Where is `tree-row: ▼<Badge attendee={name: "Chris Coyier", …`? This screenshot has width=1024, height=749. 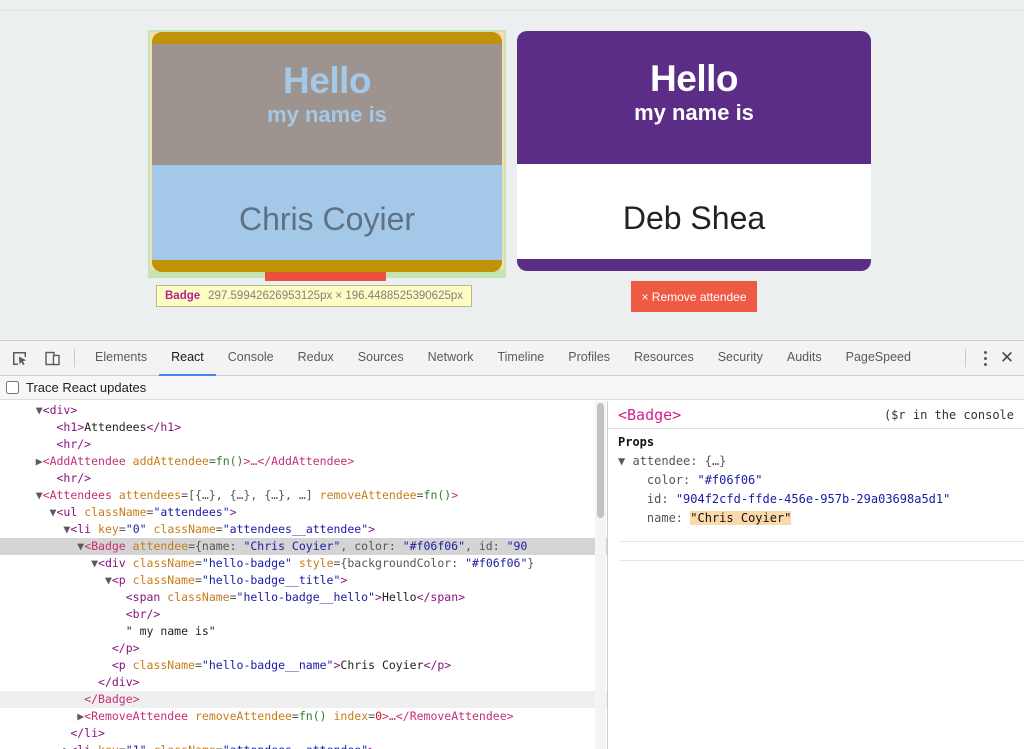 tree-row: ▼<Badge attendee={name: "Chris Coyier", … is located at coordinates (303, 546).